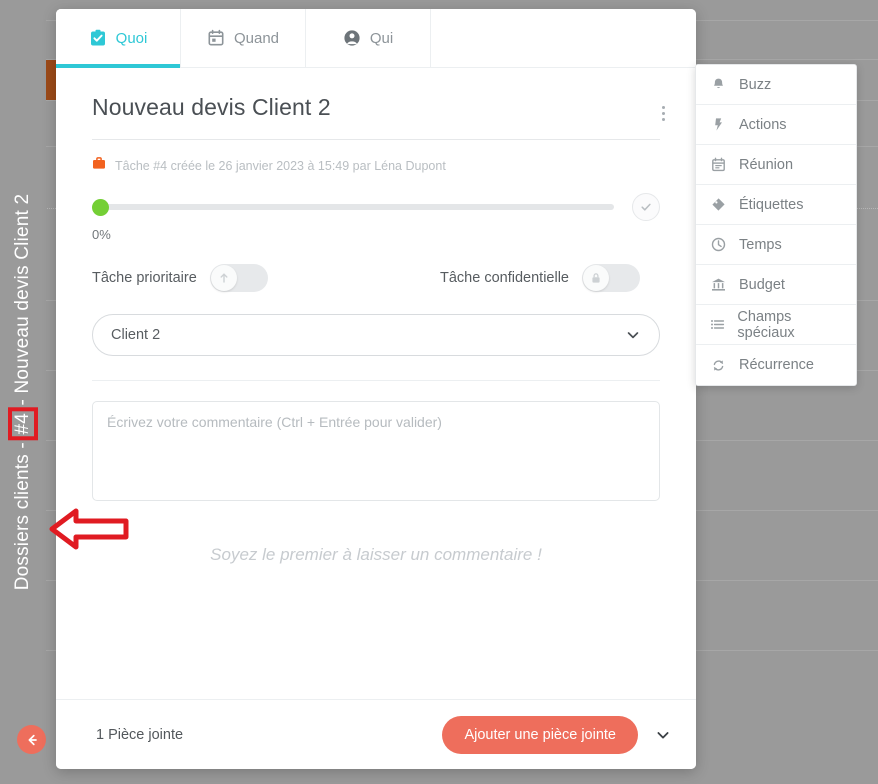 Image resolution: width=878 pixels, height=784 pixels. I want to click on task-reference: Réf. 23T058889, so click(547, 34).